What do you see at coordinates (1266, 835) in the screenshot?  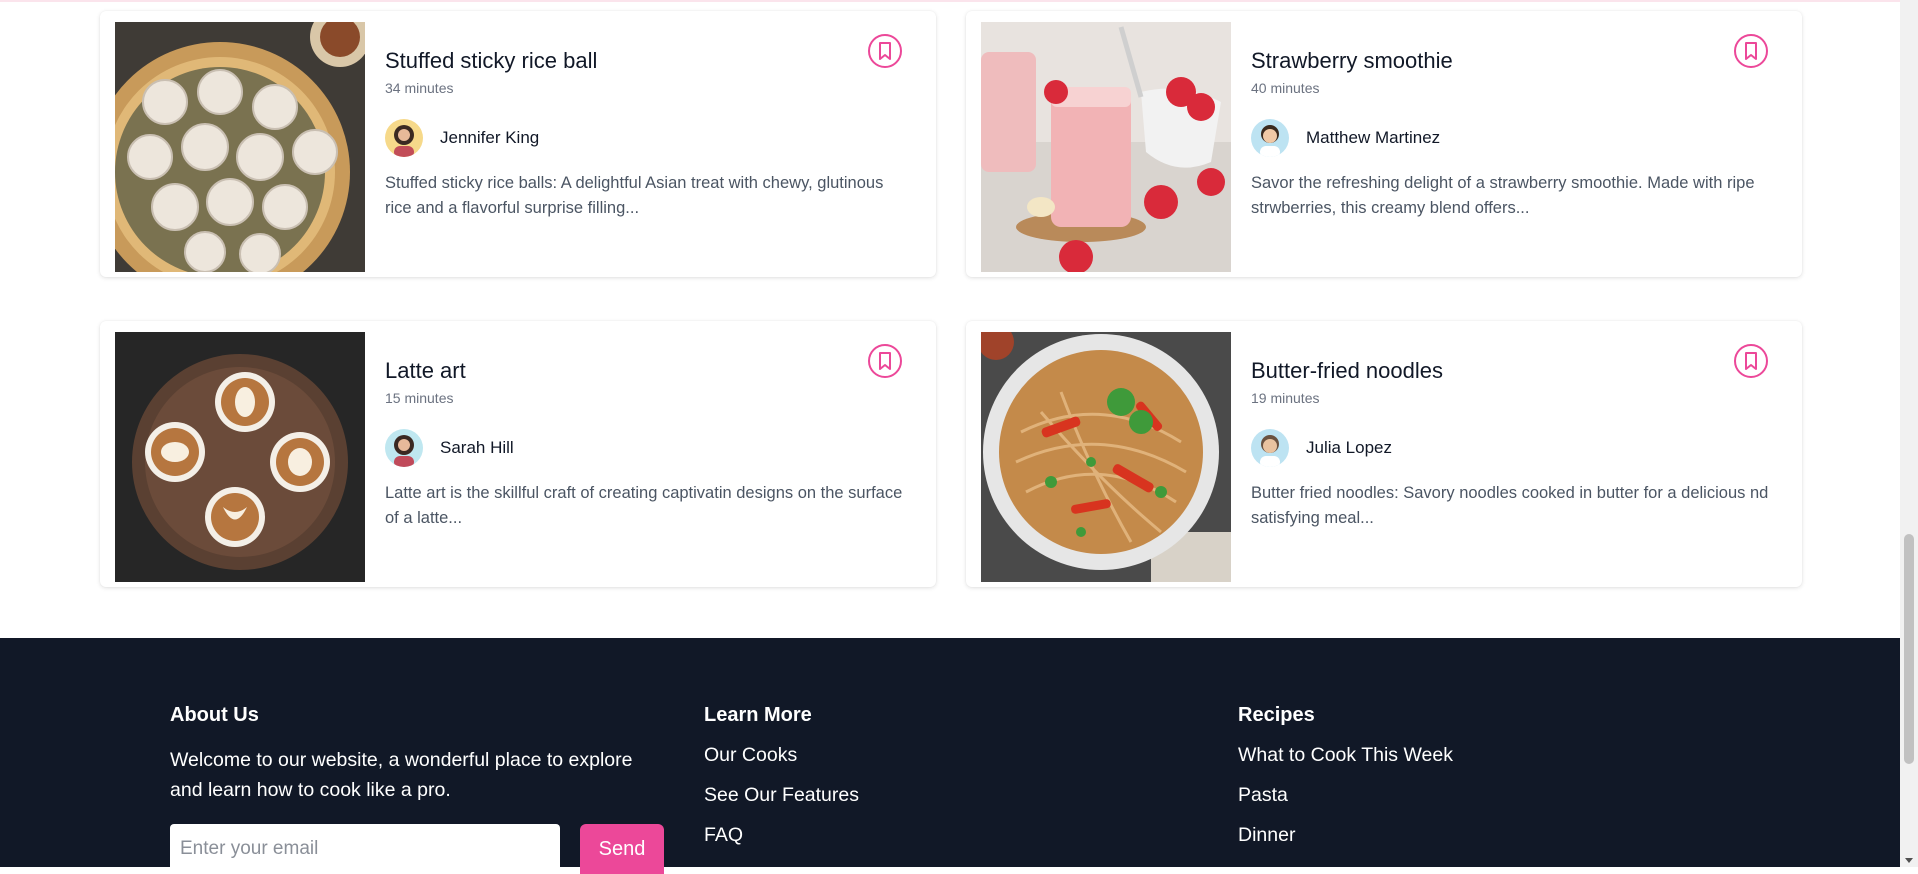 I see `footer-link-dinner: Dinner` at bounding box center [1266, 835].